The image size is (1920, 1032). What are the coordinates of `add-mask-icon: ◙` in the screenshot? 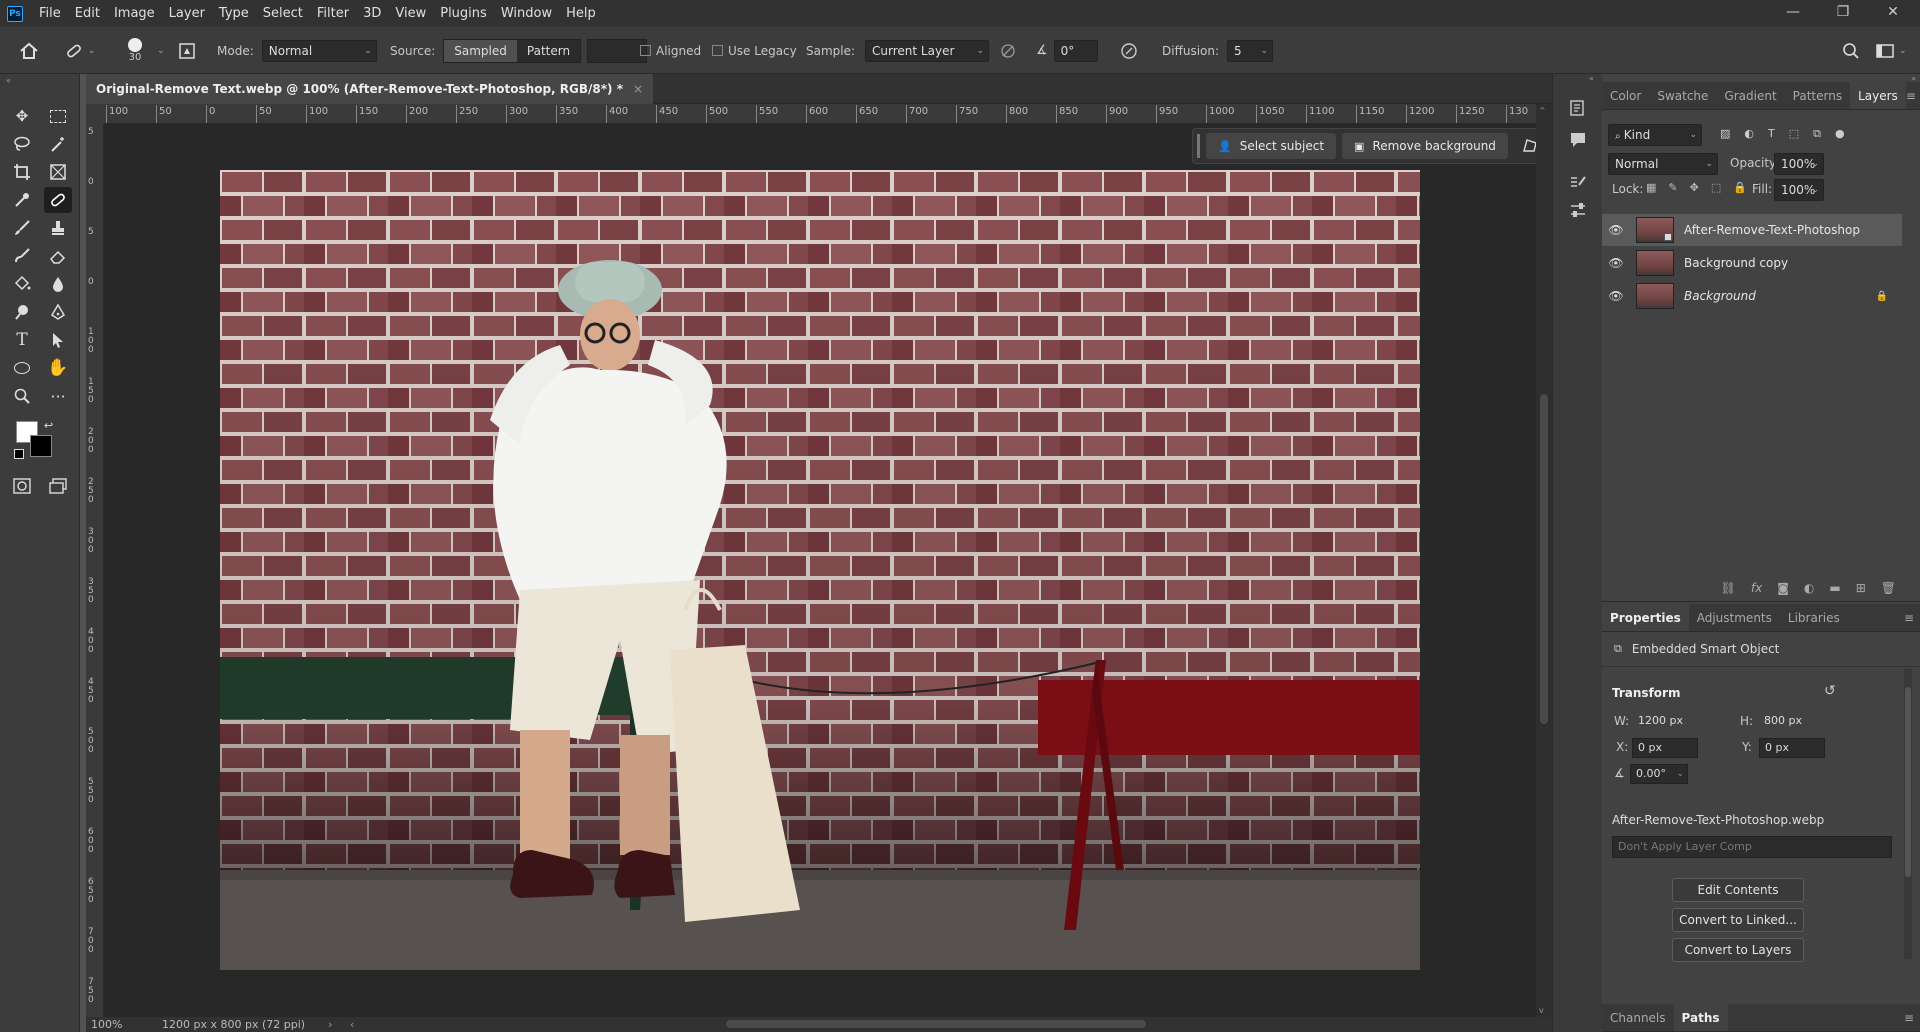 It's located at (1783, 588).